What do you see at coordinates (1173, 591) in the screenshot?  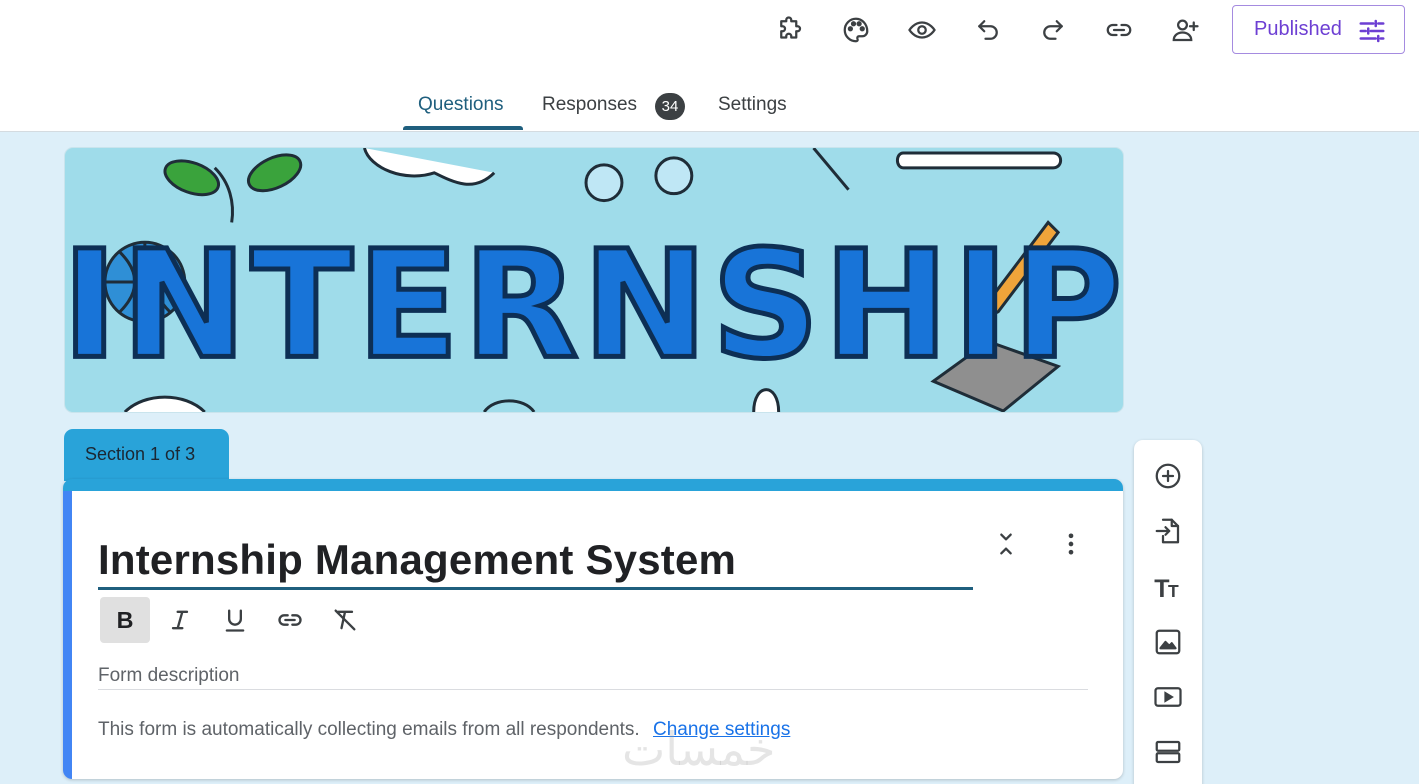 I see `svg-text: T` at bounding box center [1173, 591].